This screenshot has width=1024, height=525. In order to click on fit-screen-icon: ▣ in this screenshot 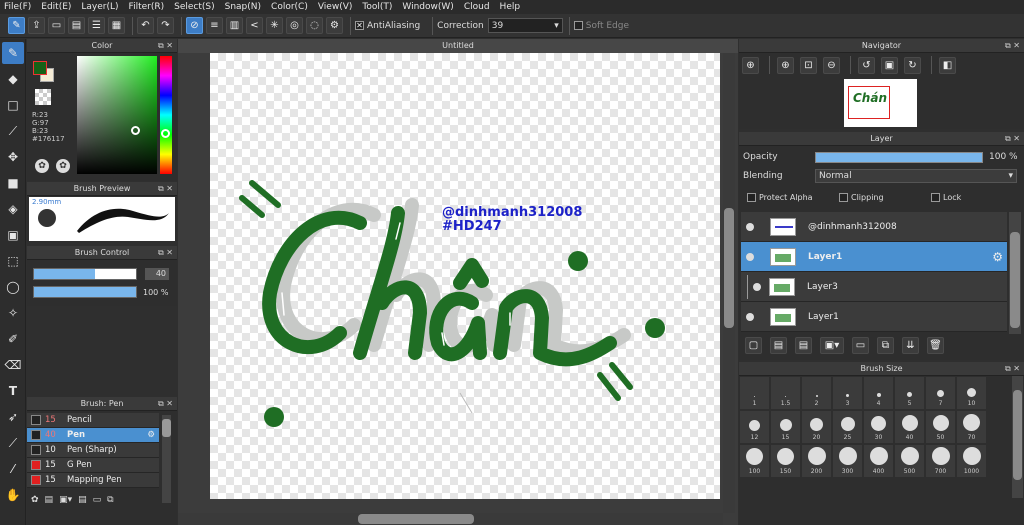, I will do `click(889, 65)`.